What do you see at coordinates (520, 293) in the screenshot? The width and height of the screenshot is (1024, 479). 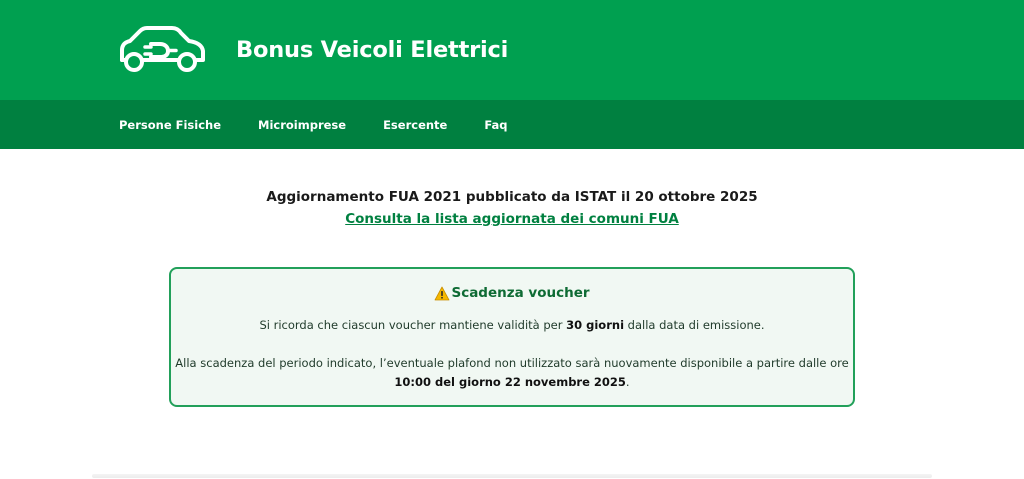 I see `notice-title: Scadenza voucher` at bounding box center [520, 293].